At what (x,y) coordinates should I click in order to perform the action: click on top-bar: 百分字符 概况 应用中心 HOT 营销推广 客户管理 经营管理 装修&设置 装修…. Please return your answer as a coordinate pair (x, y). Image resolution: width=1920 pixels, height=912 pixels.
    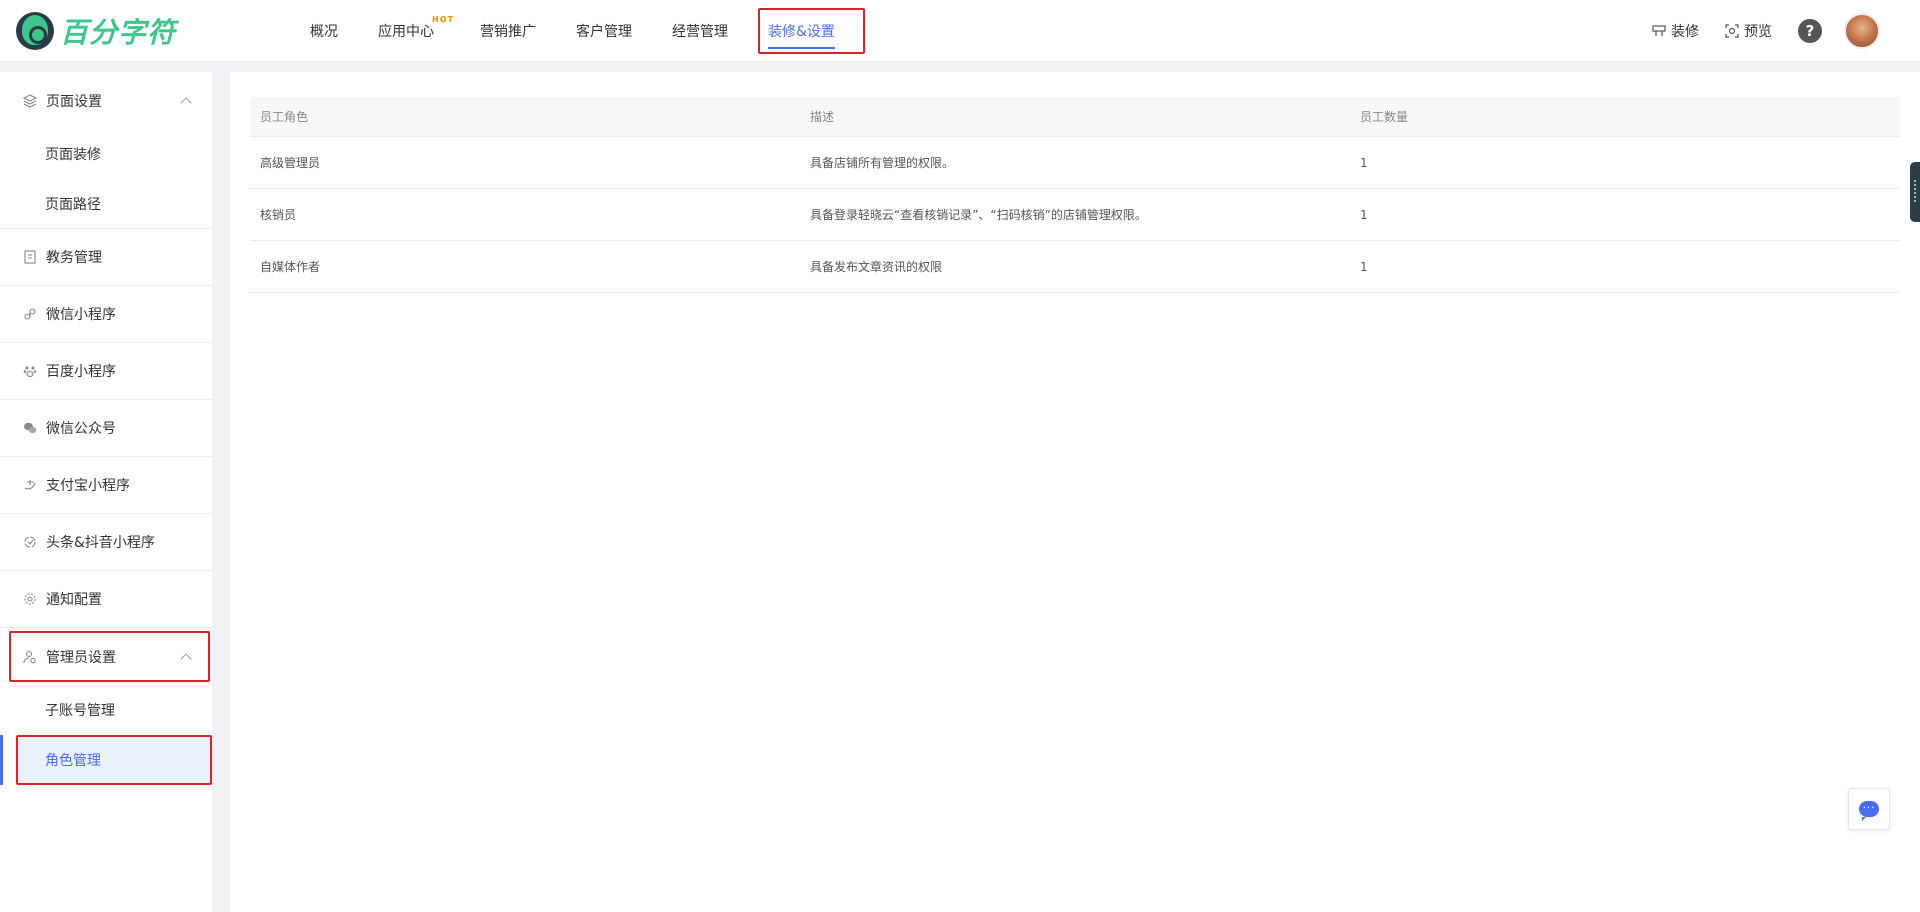
    Looking at the image, I should click on (960, 31).